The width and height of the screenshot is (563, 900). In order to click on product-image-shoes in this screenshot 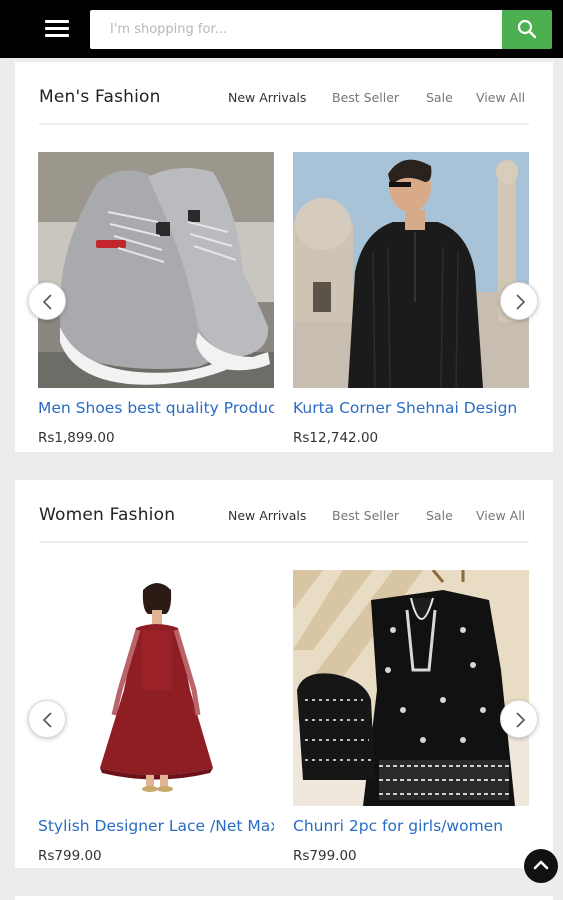, I will do `click(156, 270)`.